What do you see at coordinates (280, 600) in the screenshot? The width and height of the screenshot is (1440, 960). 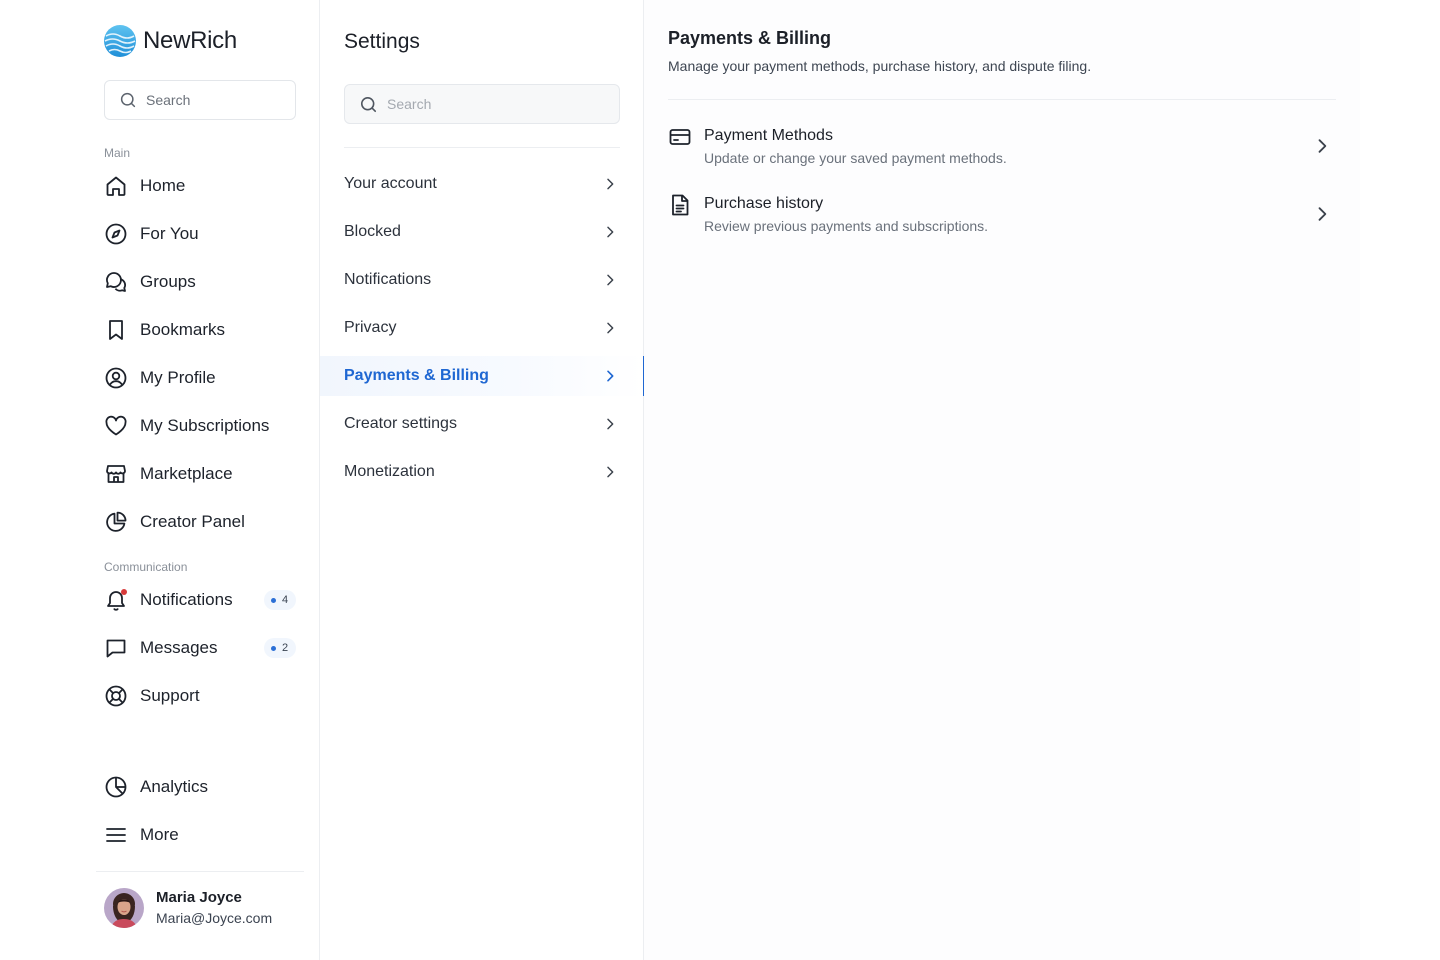 I see `notifications-count-badge: 4` at bounding box center [280, 600].